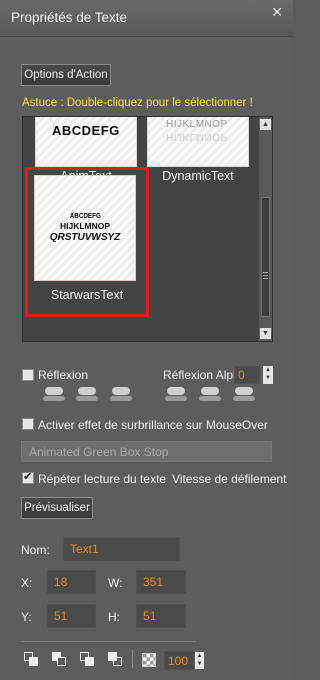  Describe the element at coordinates (199, 660) in the screenshot. I see `opacity-stepper: ▲ ▼` at that location.